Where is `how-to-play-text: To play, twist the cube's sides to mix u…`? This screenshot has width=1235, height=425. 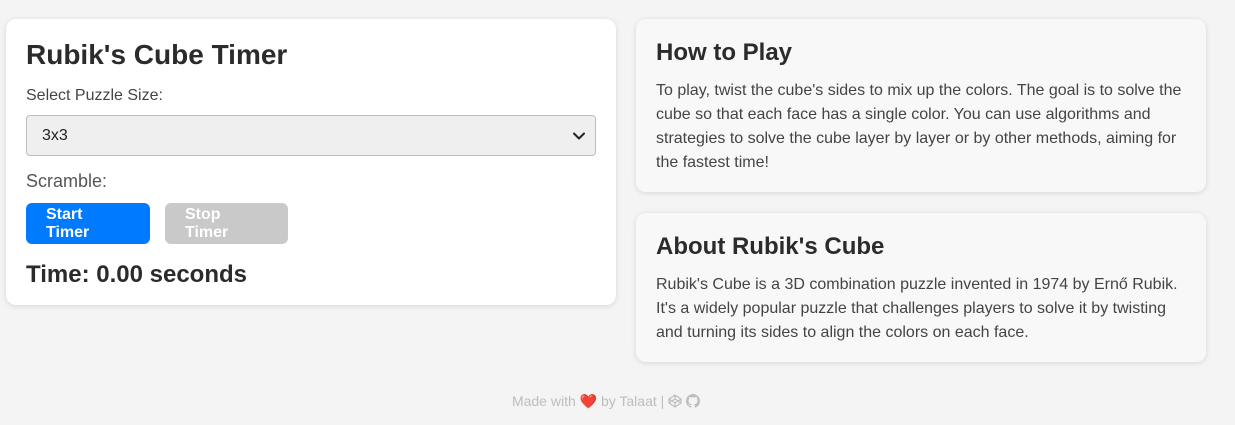
how-to-play-text: To play, twist the cube's sides to mix u… is located at coordinates (919, 126).